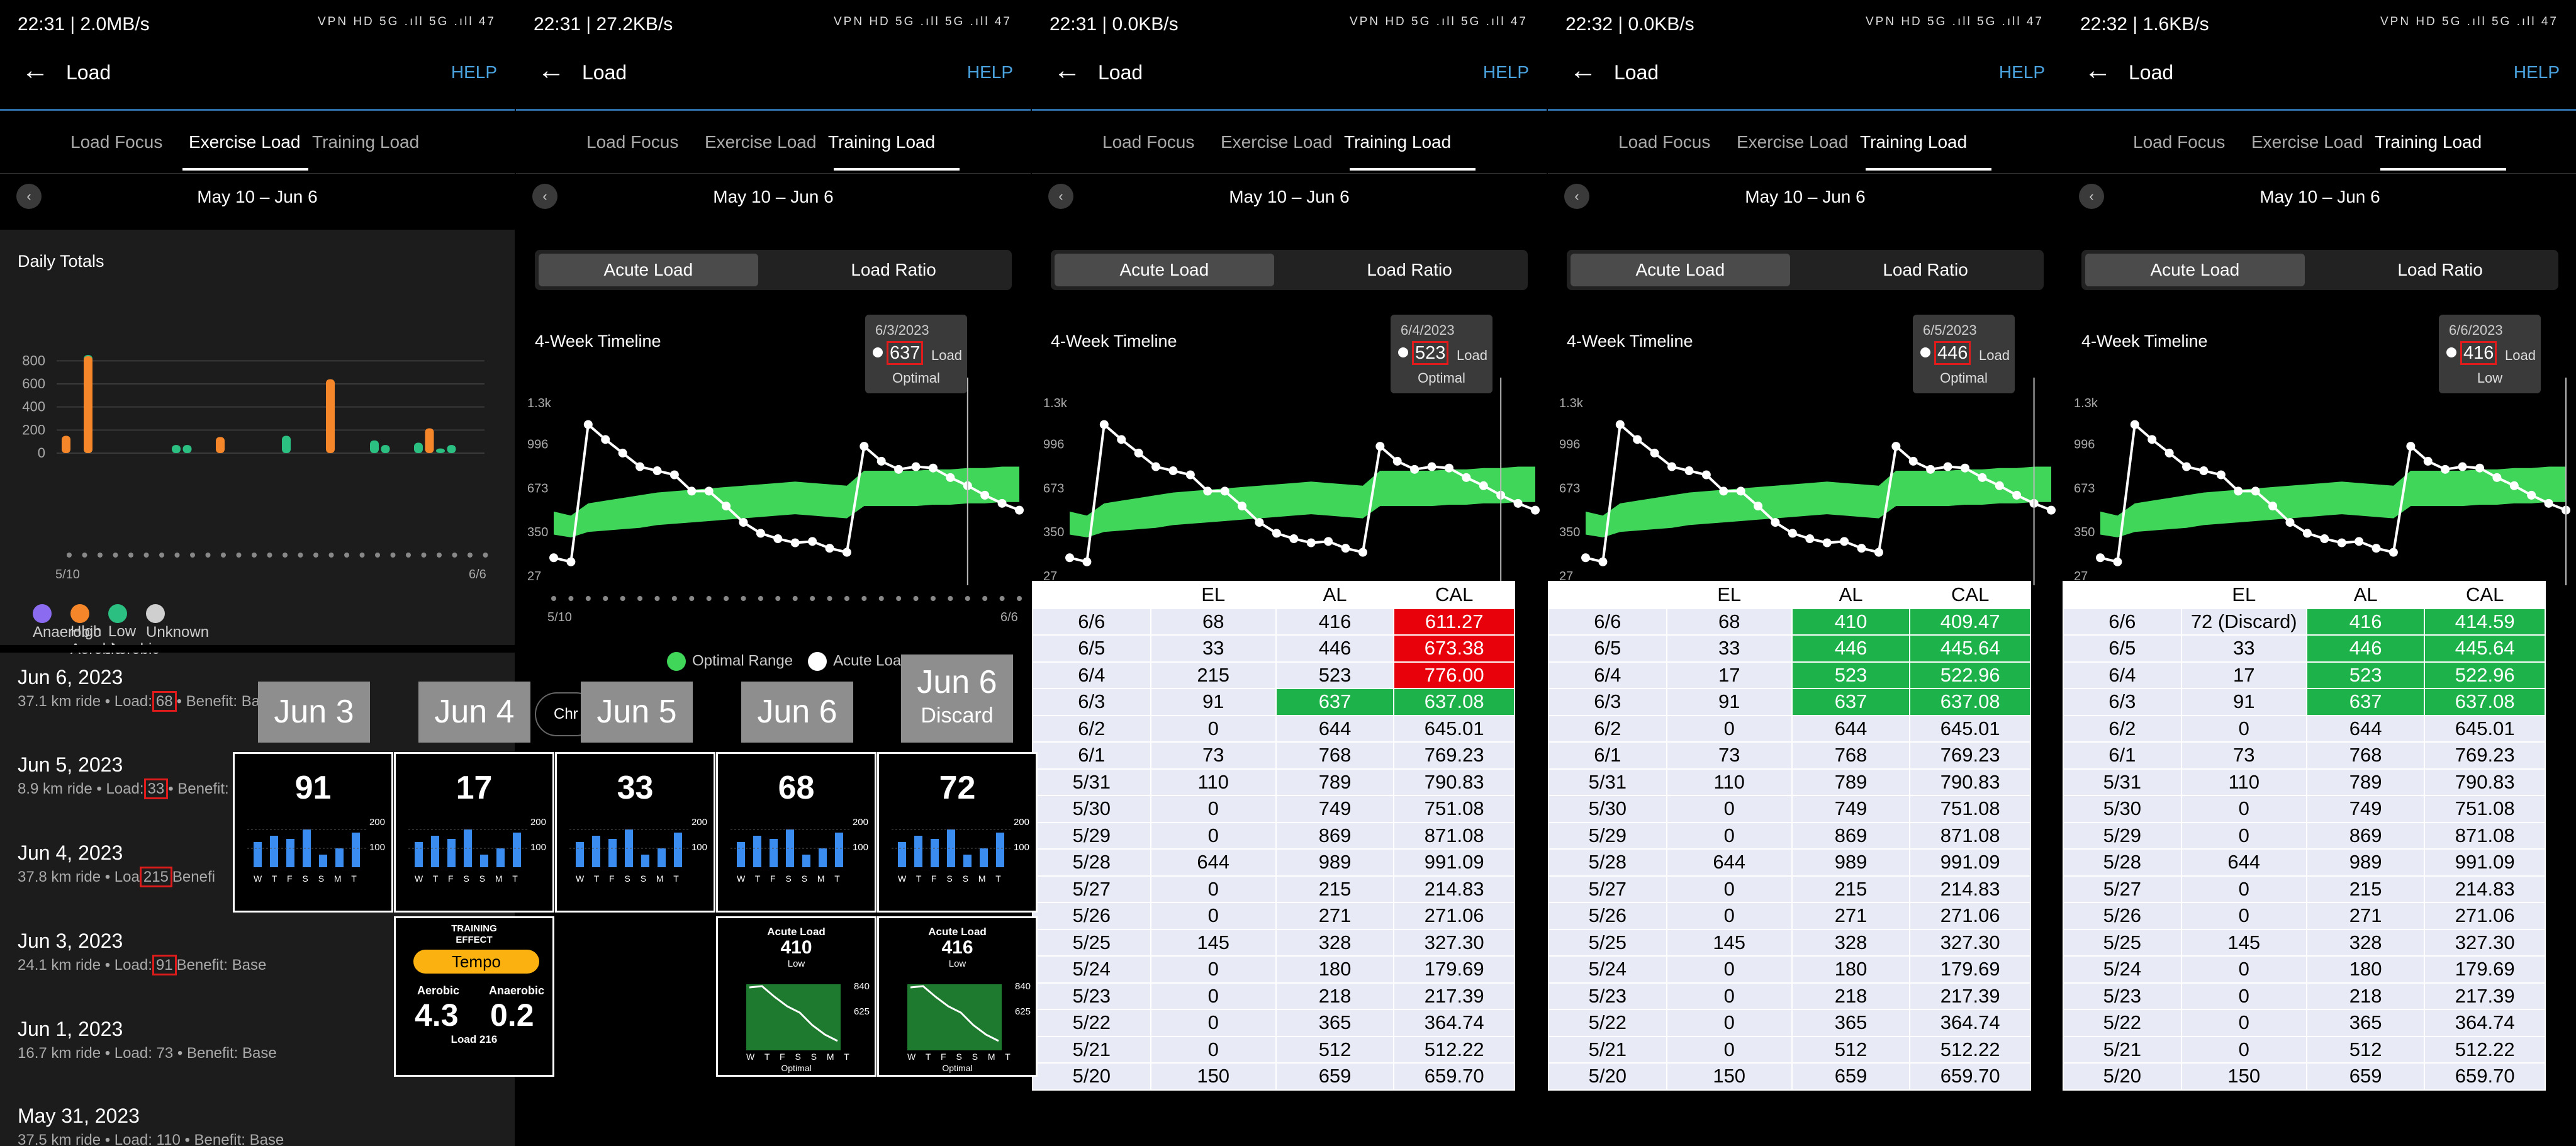 This screenshot has width=2576, height=1146. What do you see at coordinates (151, 1139) in the screenshot?
I see `activity-prefix: 37.5 km ride • Load: 110 • Benefit: Base` at bounding box center [151, 1139].